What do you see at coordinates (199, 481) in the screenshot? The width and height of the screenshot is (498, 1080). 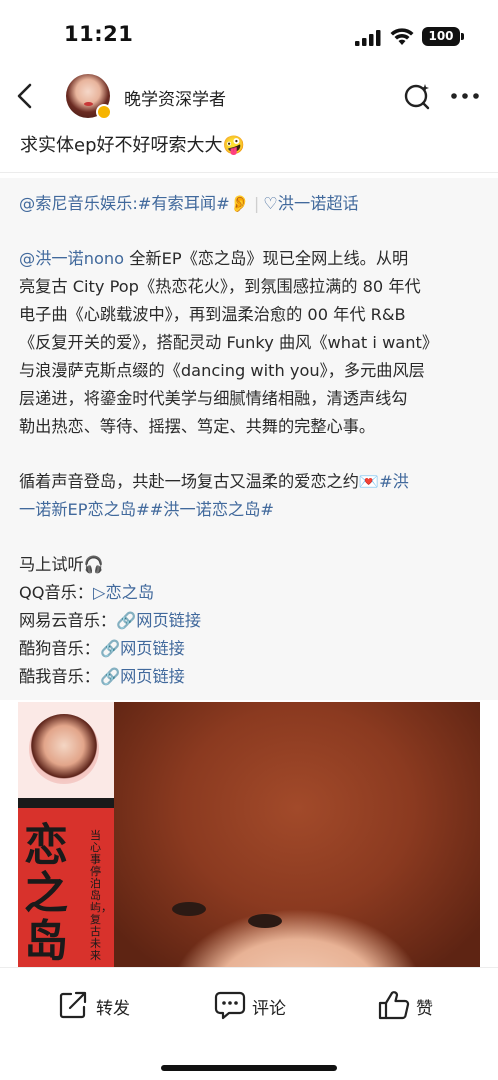 I see `post-text: 循着声音登岛，共赴一场复古又温柔的爱恋之约💌` at bounding box center [199, 481].